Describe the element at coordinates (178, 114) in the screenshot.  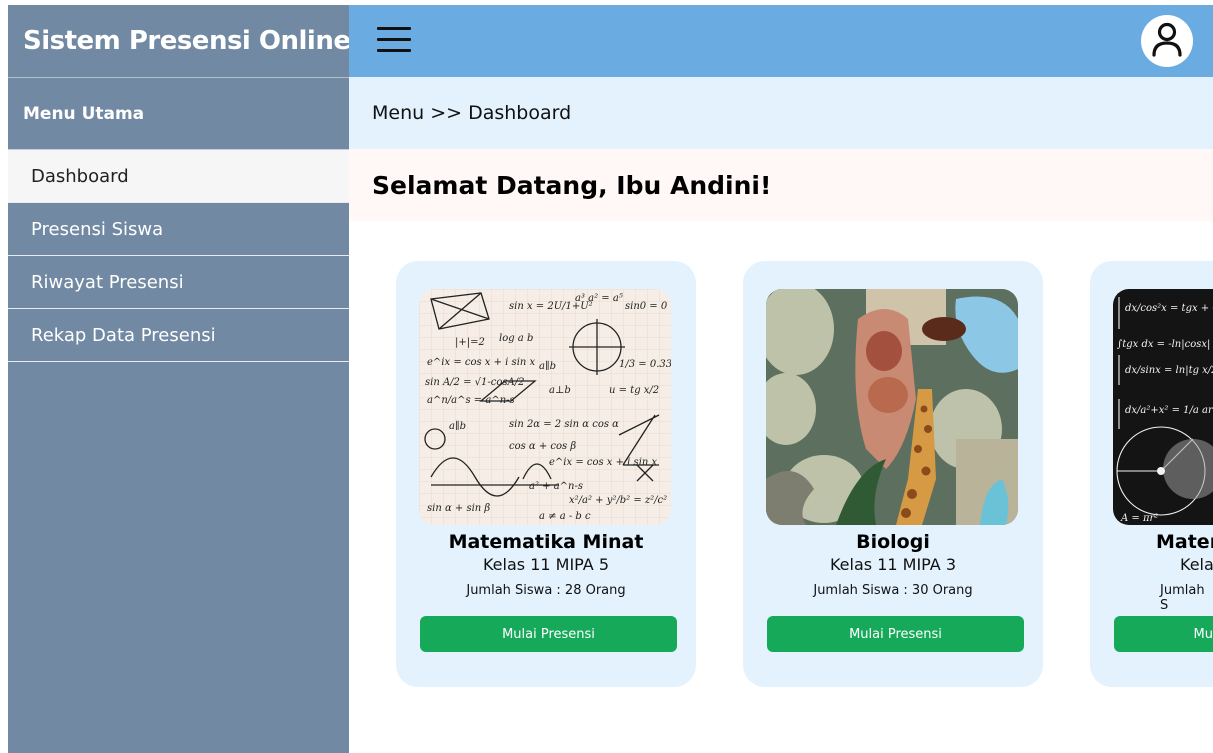
I see `sidebar-menu-title: Menu Utama` at that location.